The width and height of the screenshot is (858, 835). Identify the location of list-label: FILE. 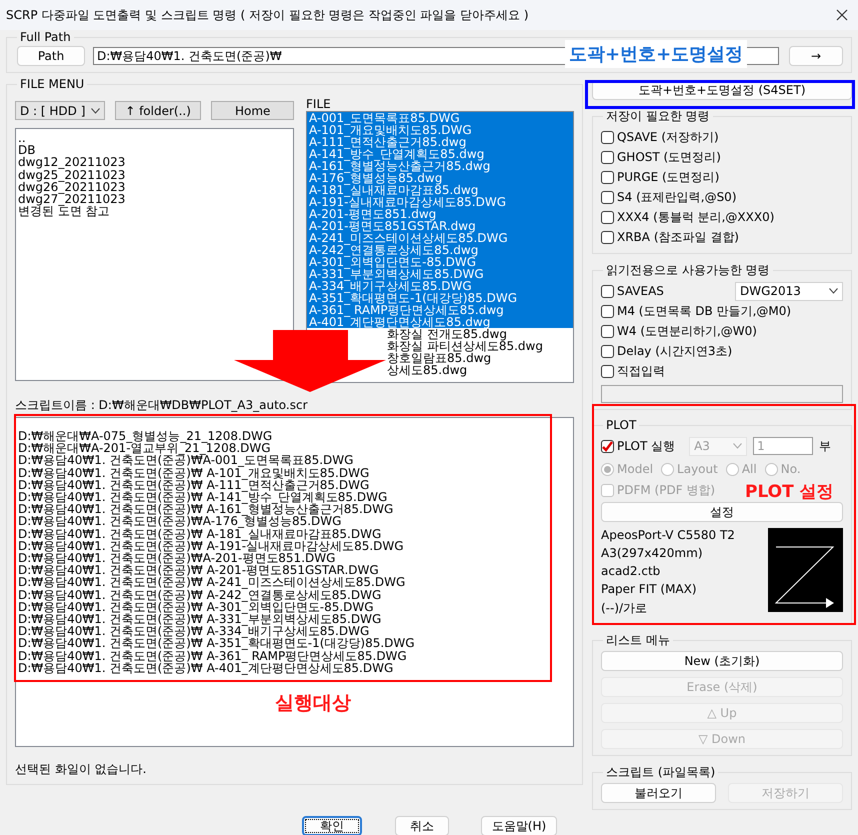
(319, 104).